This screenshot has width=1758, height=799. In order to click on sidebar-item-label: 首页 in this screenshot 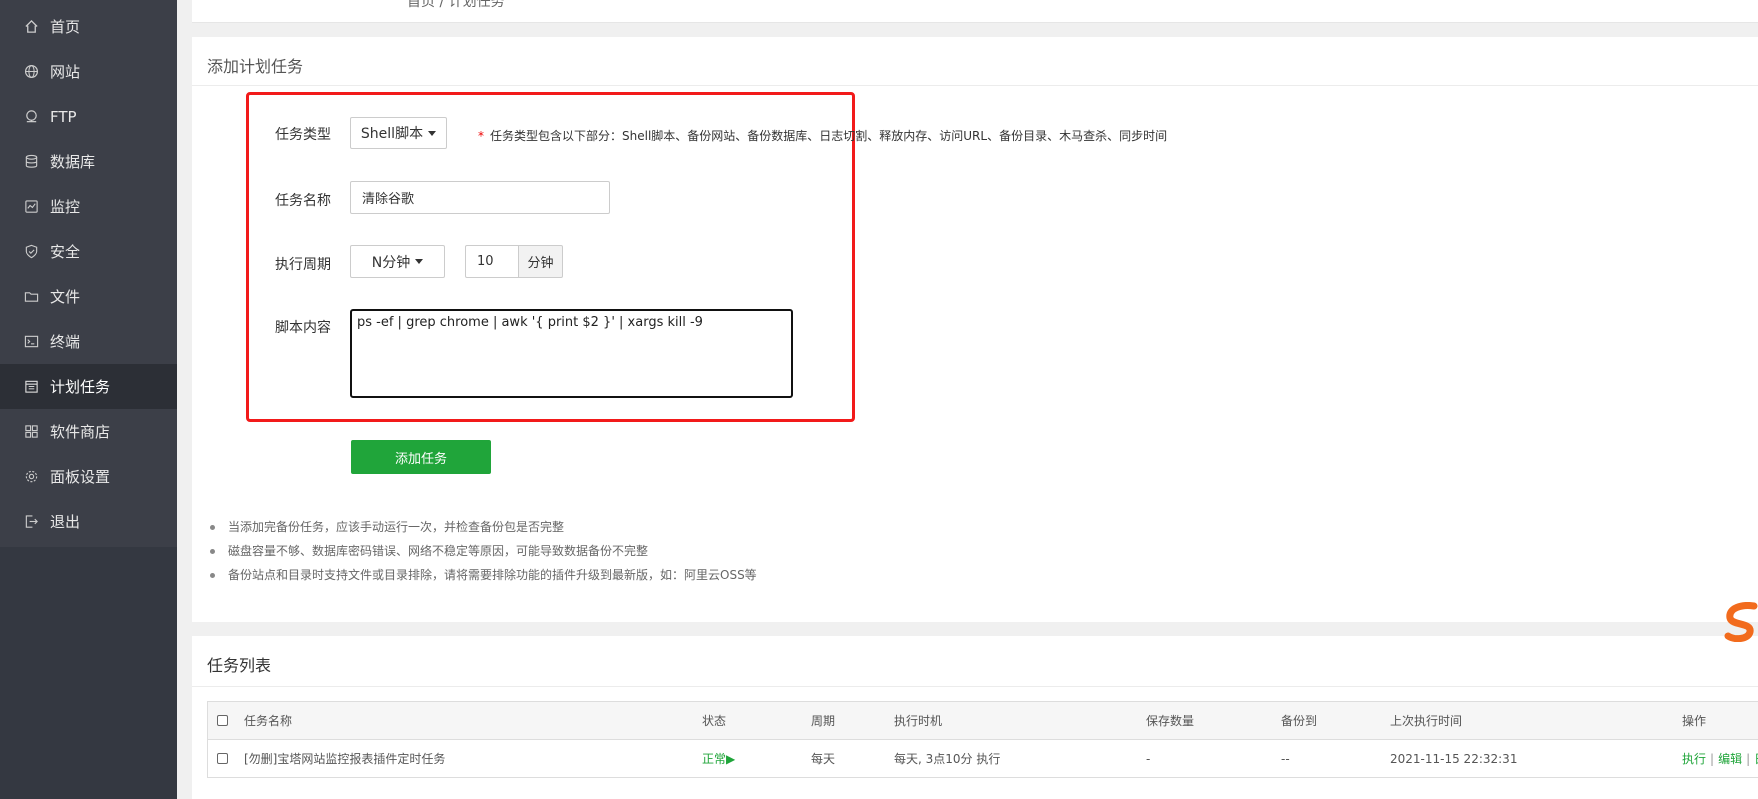, I will do `click(65, 27)`.